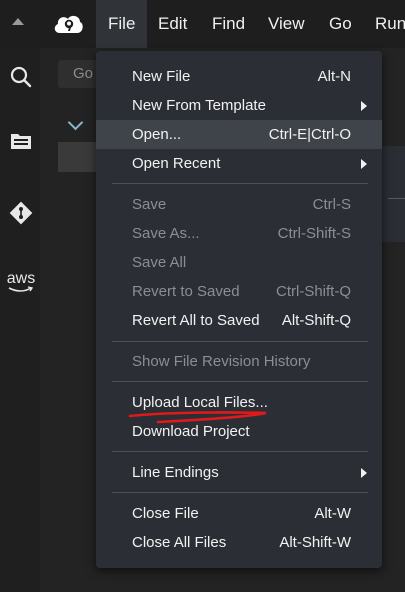  What do you see at coordinates (122, 24) in the screenshot?
I see `menu-file: File` at bounding box center [122, 24].